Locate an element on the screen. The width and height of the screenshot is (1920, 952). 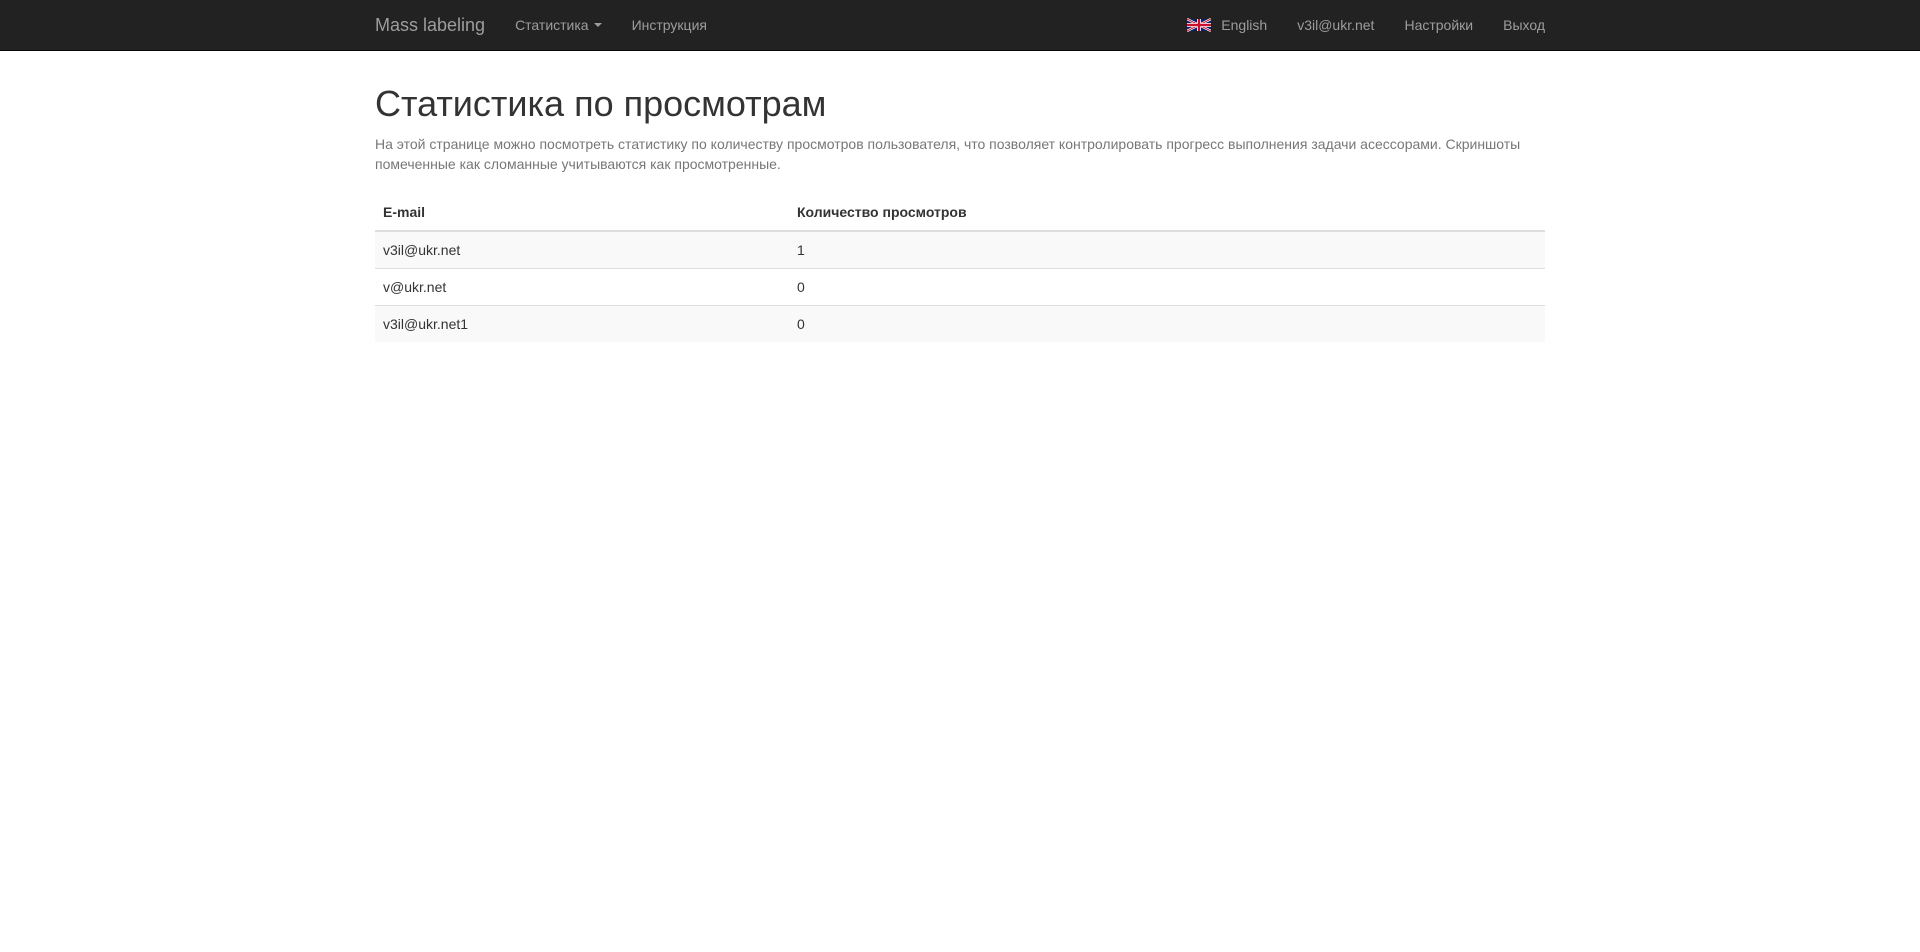
nav-settings-link: Настройки is located at coordinates (1438, 25).